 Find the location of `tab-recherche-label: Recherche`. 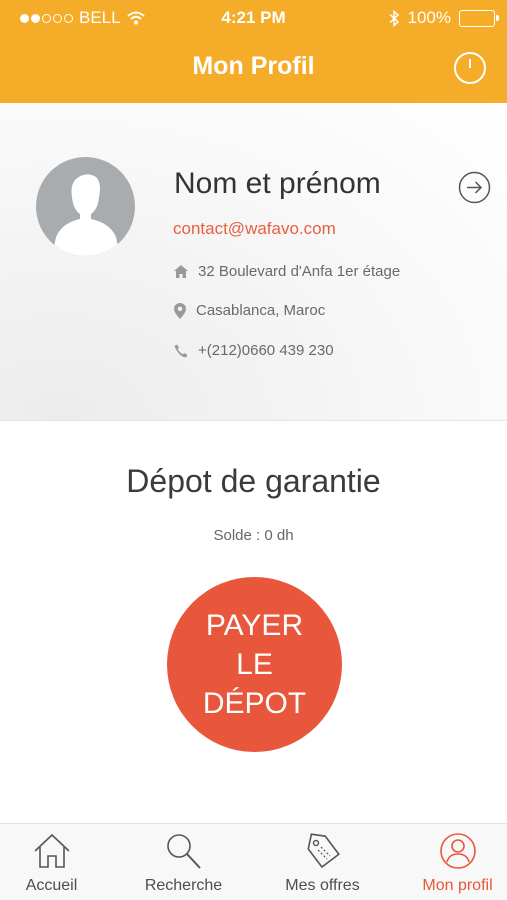

tab-recherche-label: Recherche is located at coordinates (183, 885).